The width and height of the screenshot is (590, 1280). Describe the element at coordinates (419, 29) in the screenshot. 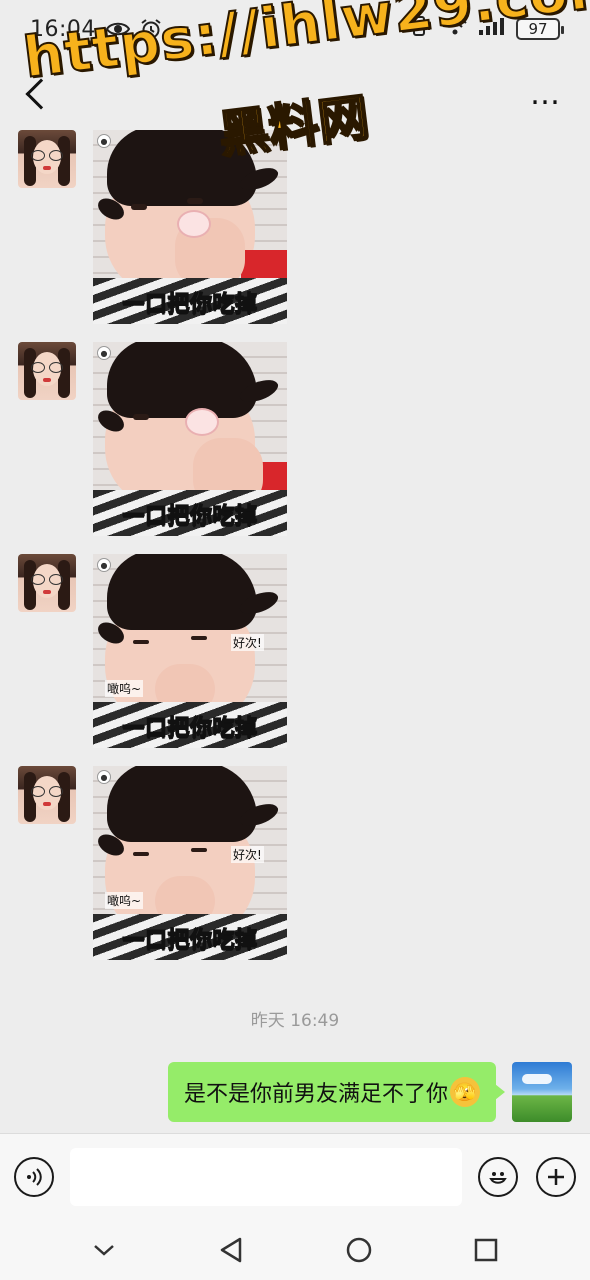

I see `vibrate-icon` at that location.